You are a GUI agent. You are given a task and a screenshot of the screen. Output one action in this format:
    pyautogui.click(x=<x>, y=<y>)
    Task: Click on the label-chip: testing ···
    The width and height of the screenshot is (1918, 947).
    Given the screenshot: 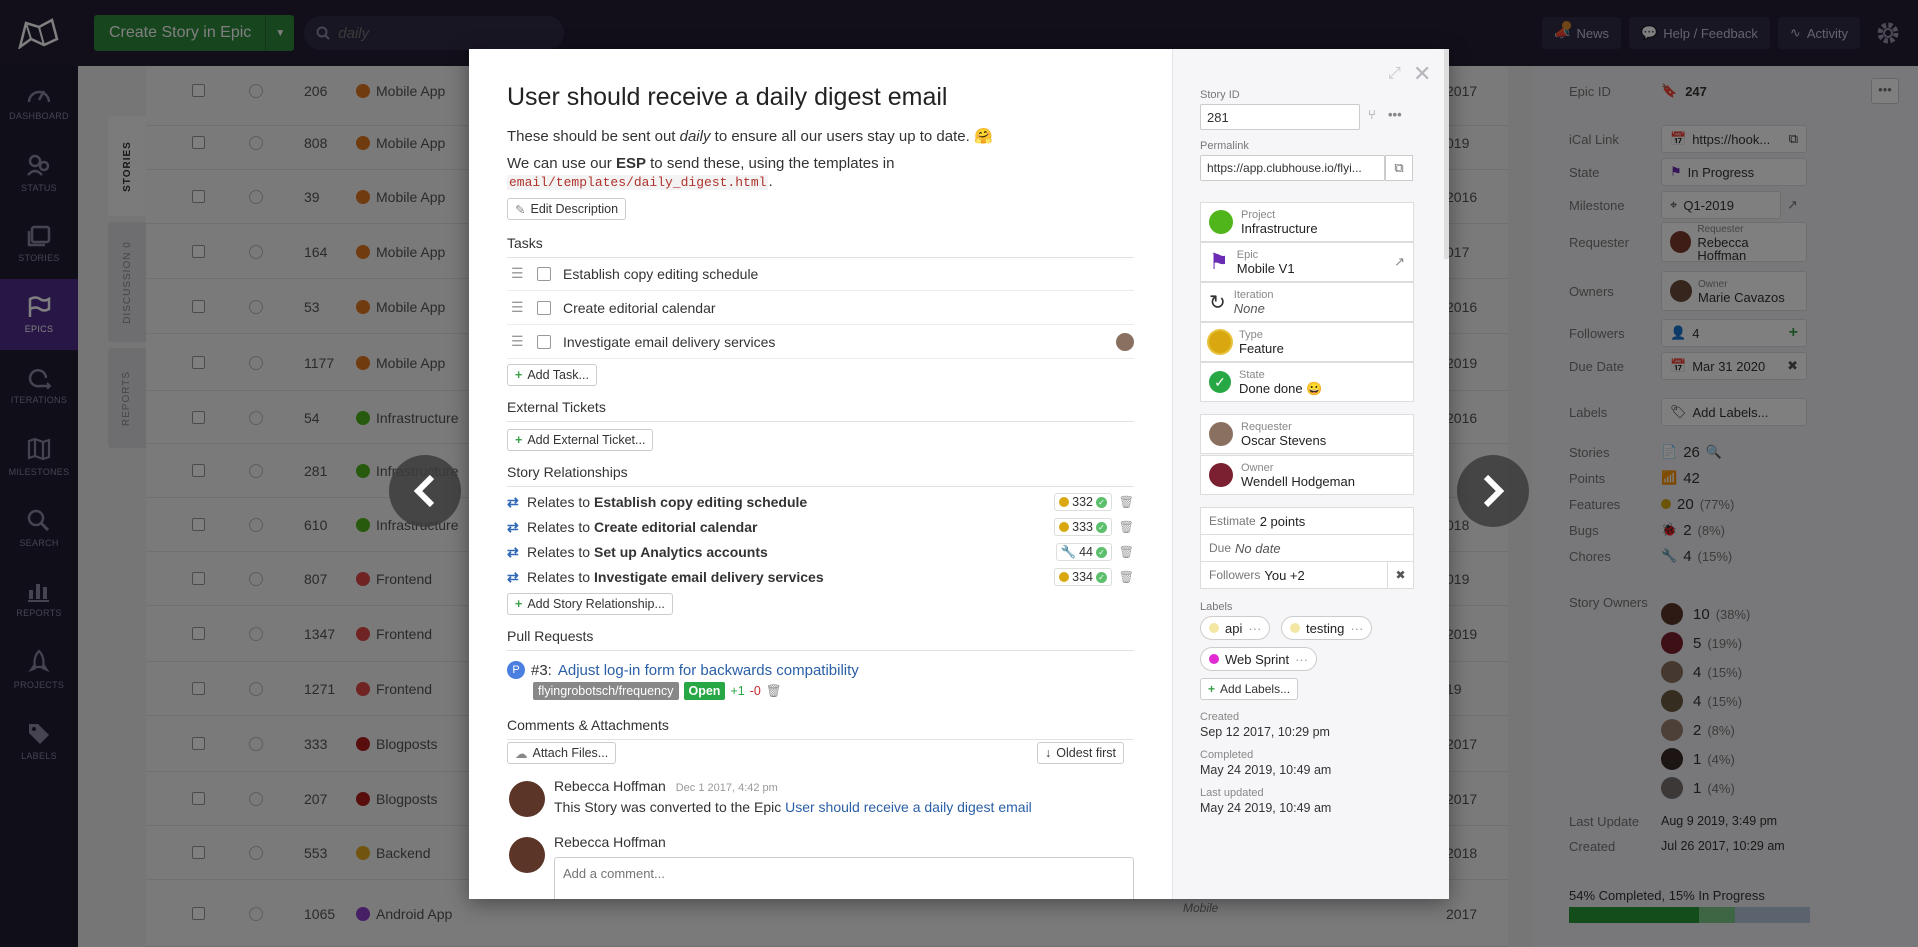 What is the action you would take?
    pyautogui.click(x=1327, y=628)
    